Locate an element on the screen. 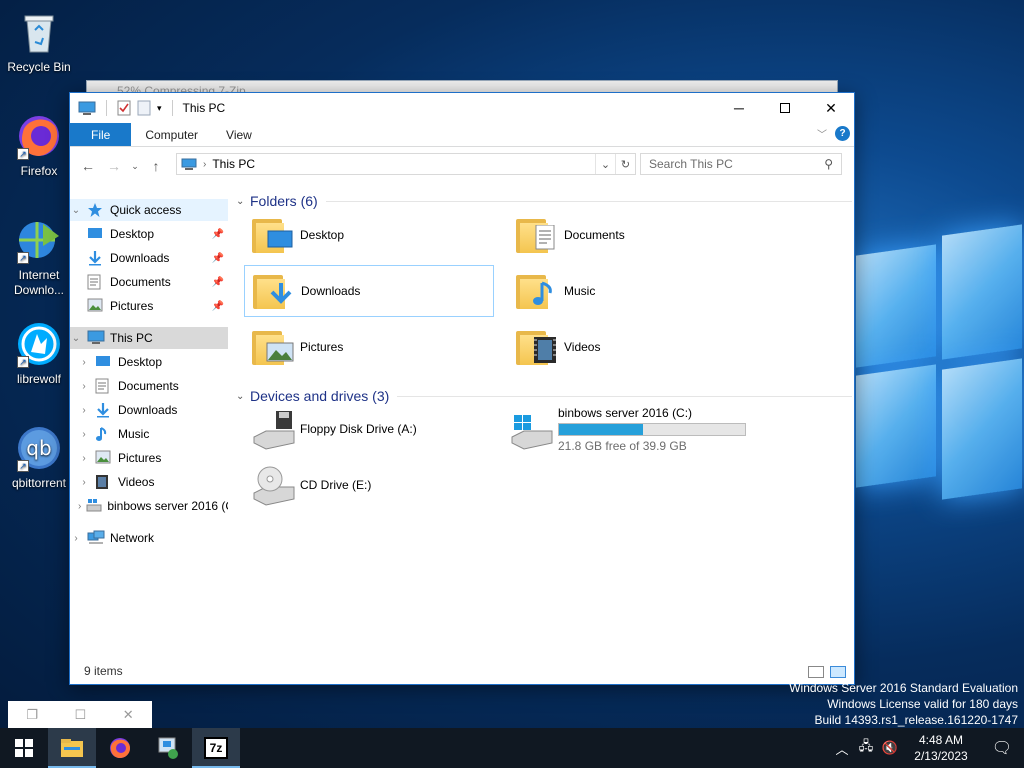  up-button: ↑ is located at coordinates (156, 166).